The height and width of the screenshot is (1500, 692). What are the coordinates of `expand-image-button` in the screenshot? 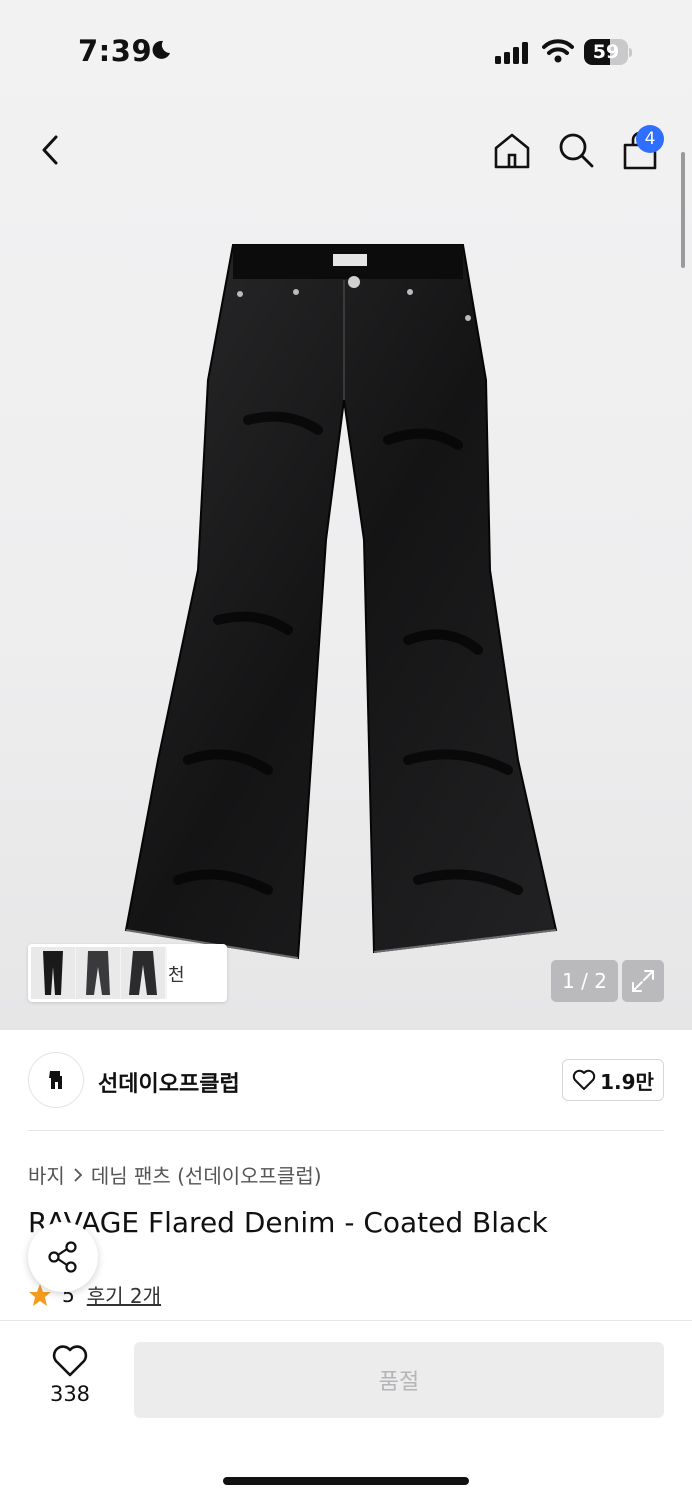 It's located at (643, 981).